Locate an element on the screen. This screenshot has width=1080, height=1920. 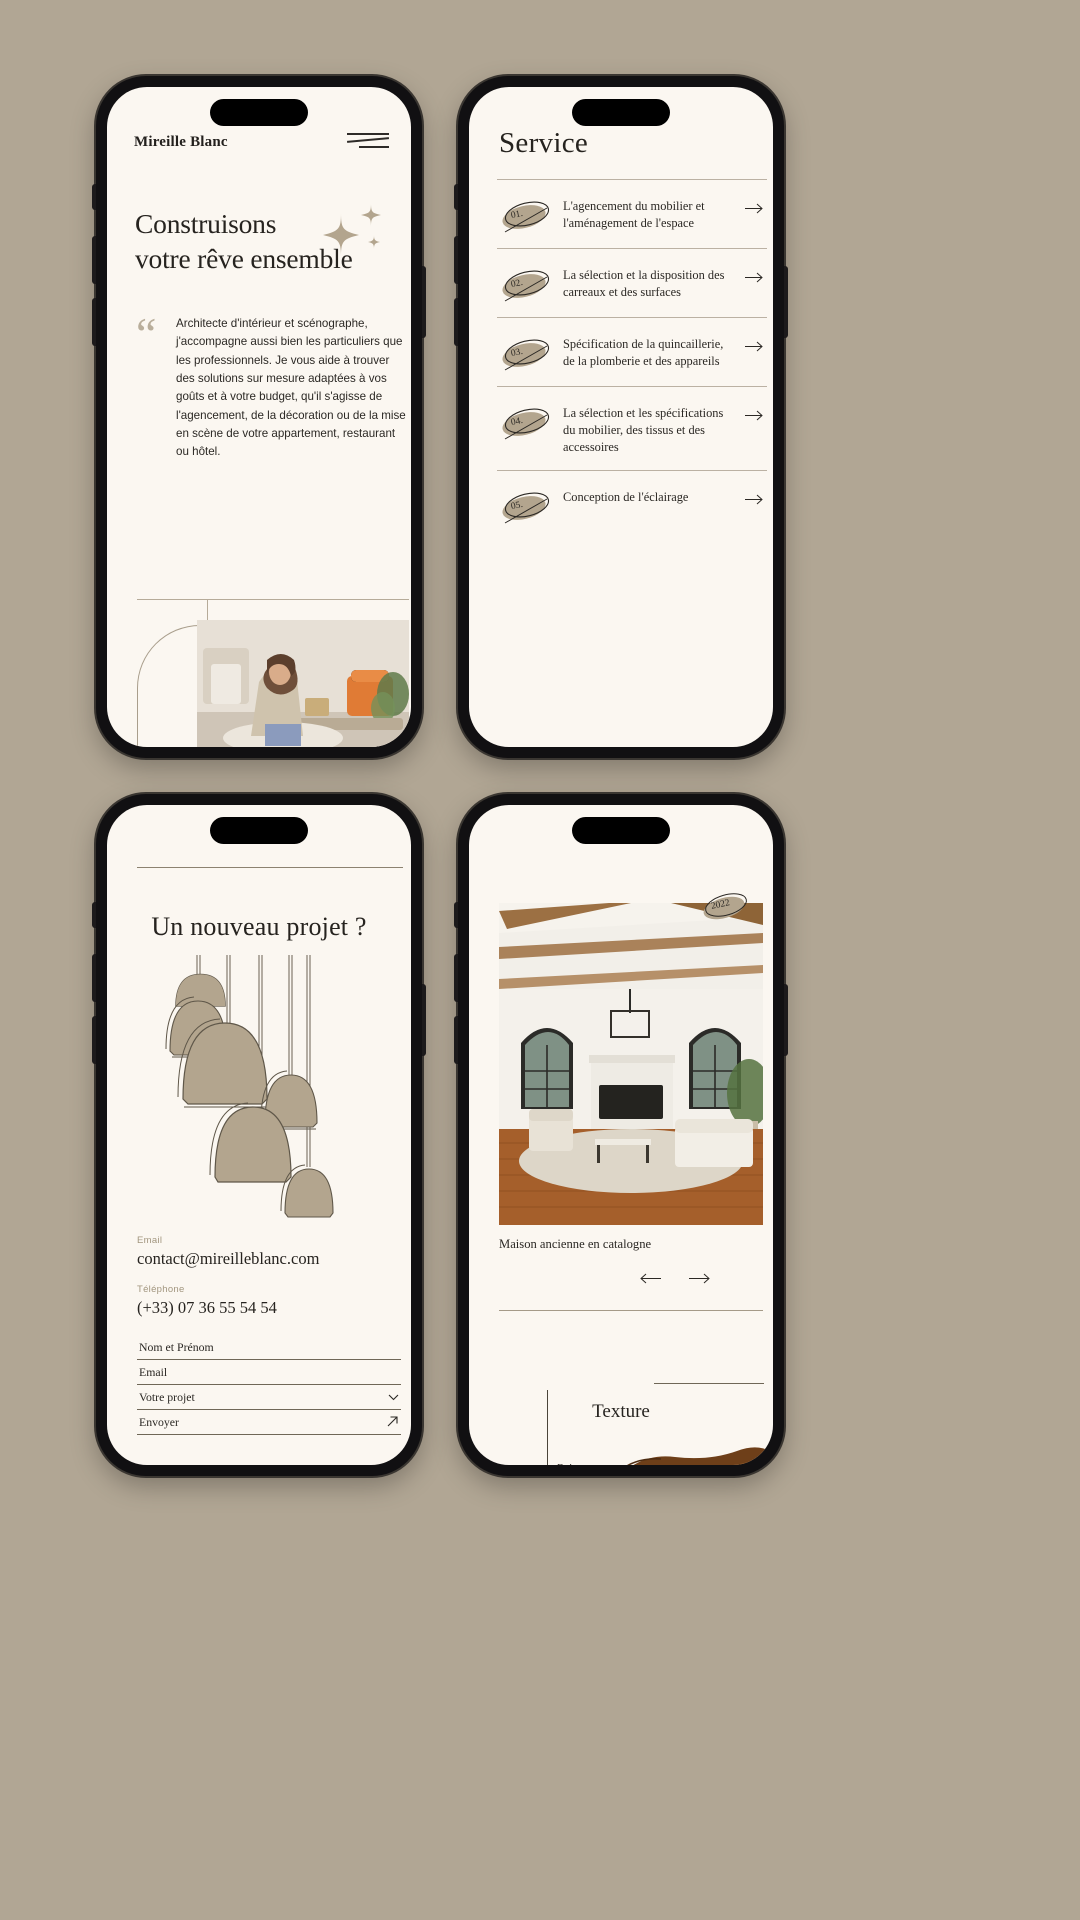
submit-label: Envoyer is located at coordinates (159, 1422).